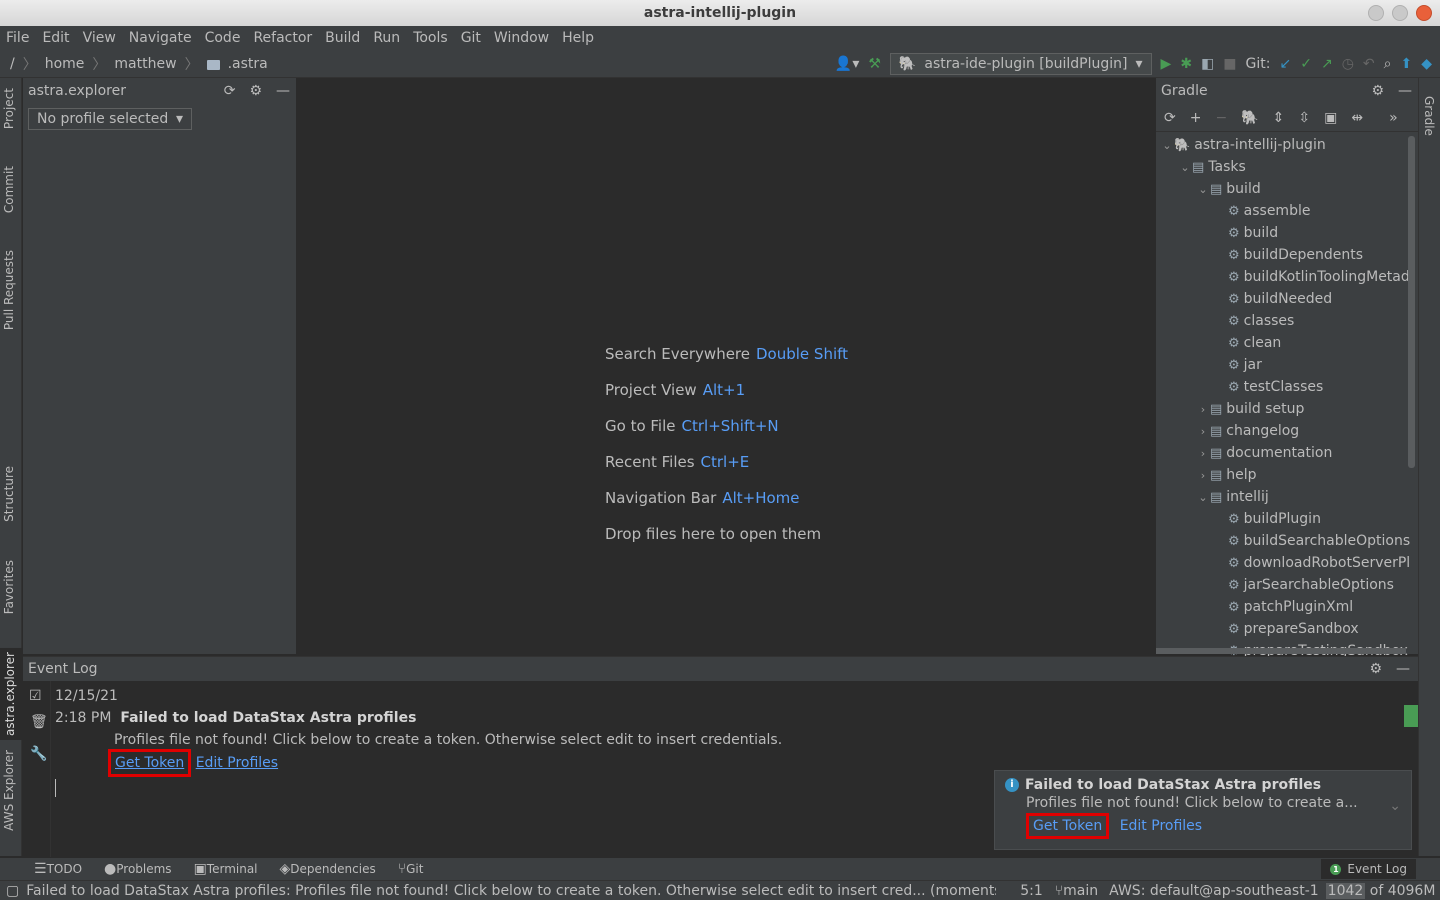 The width and height of the screenshot is (1440, 900). Describe the element at coordinates (1287, 365) in the screenshot. I see `gradle-tree-item: ⚙ jar` at that location.